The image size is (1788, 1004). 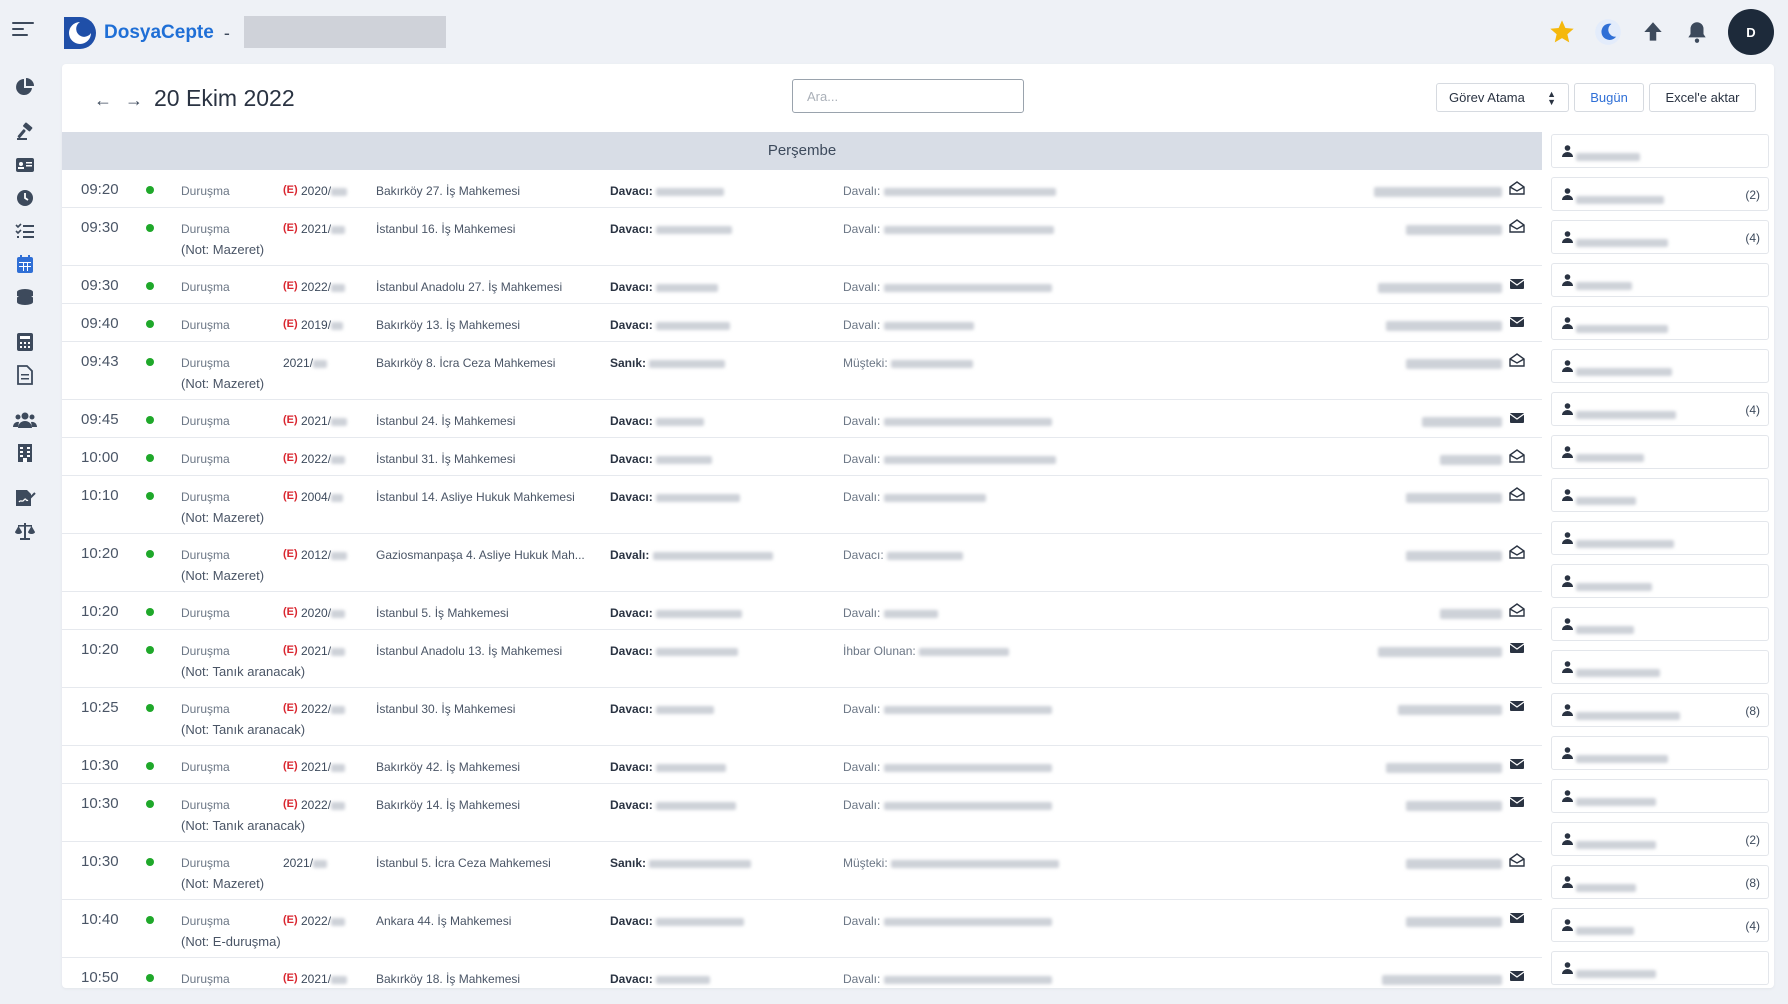 I want to click on sidebar-item-calendar, so click(x=25, y=263).